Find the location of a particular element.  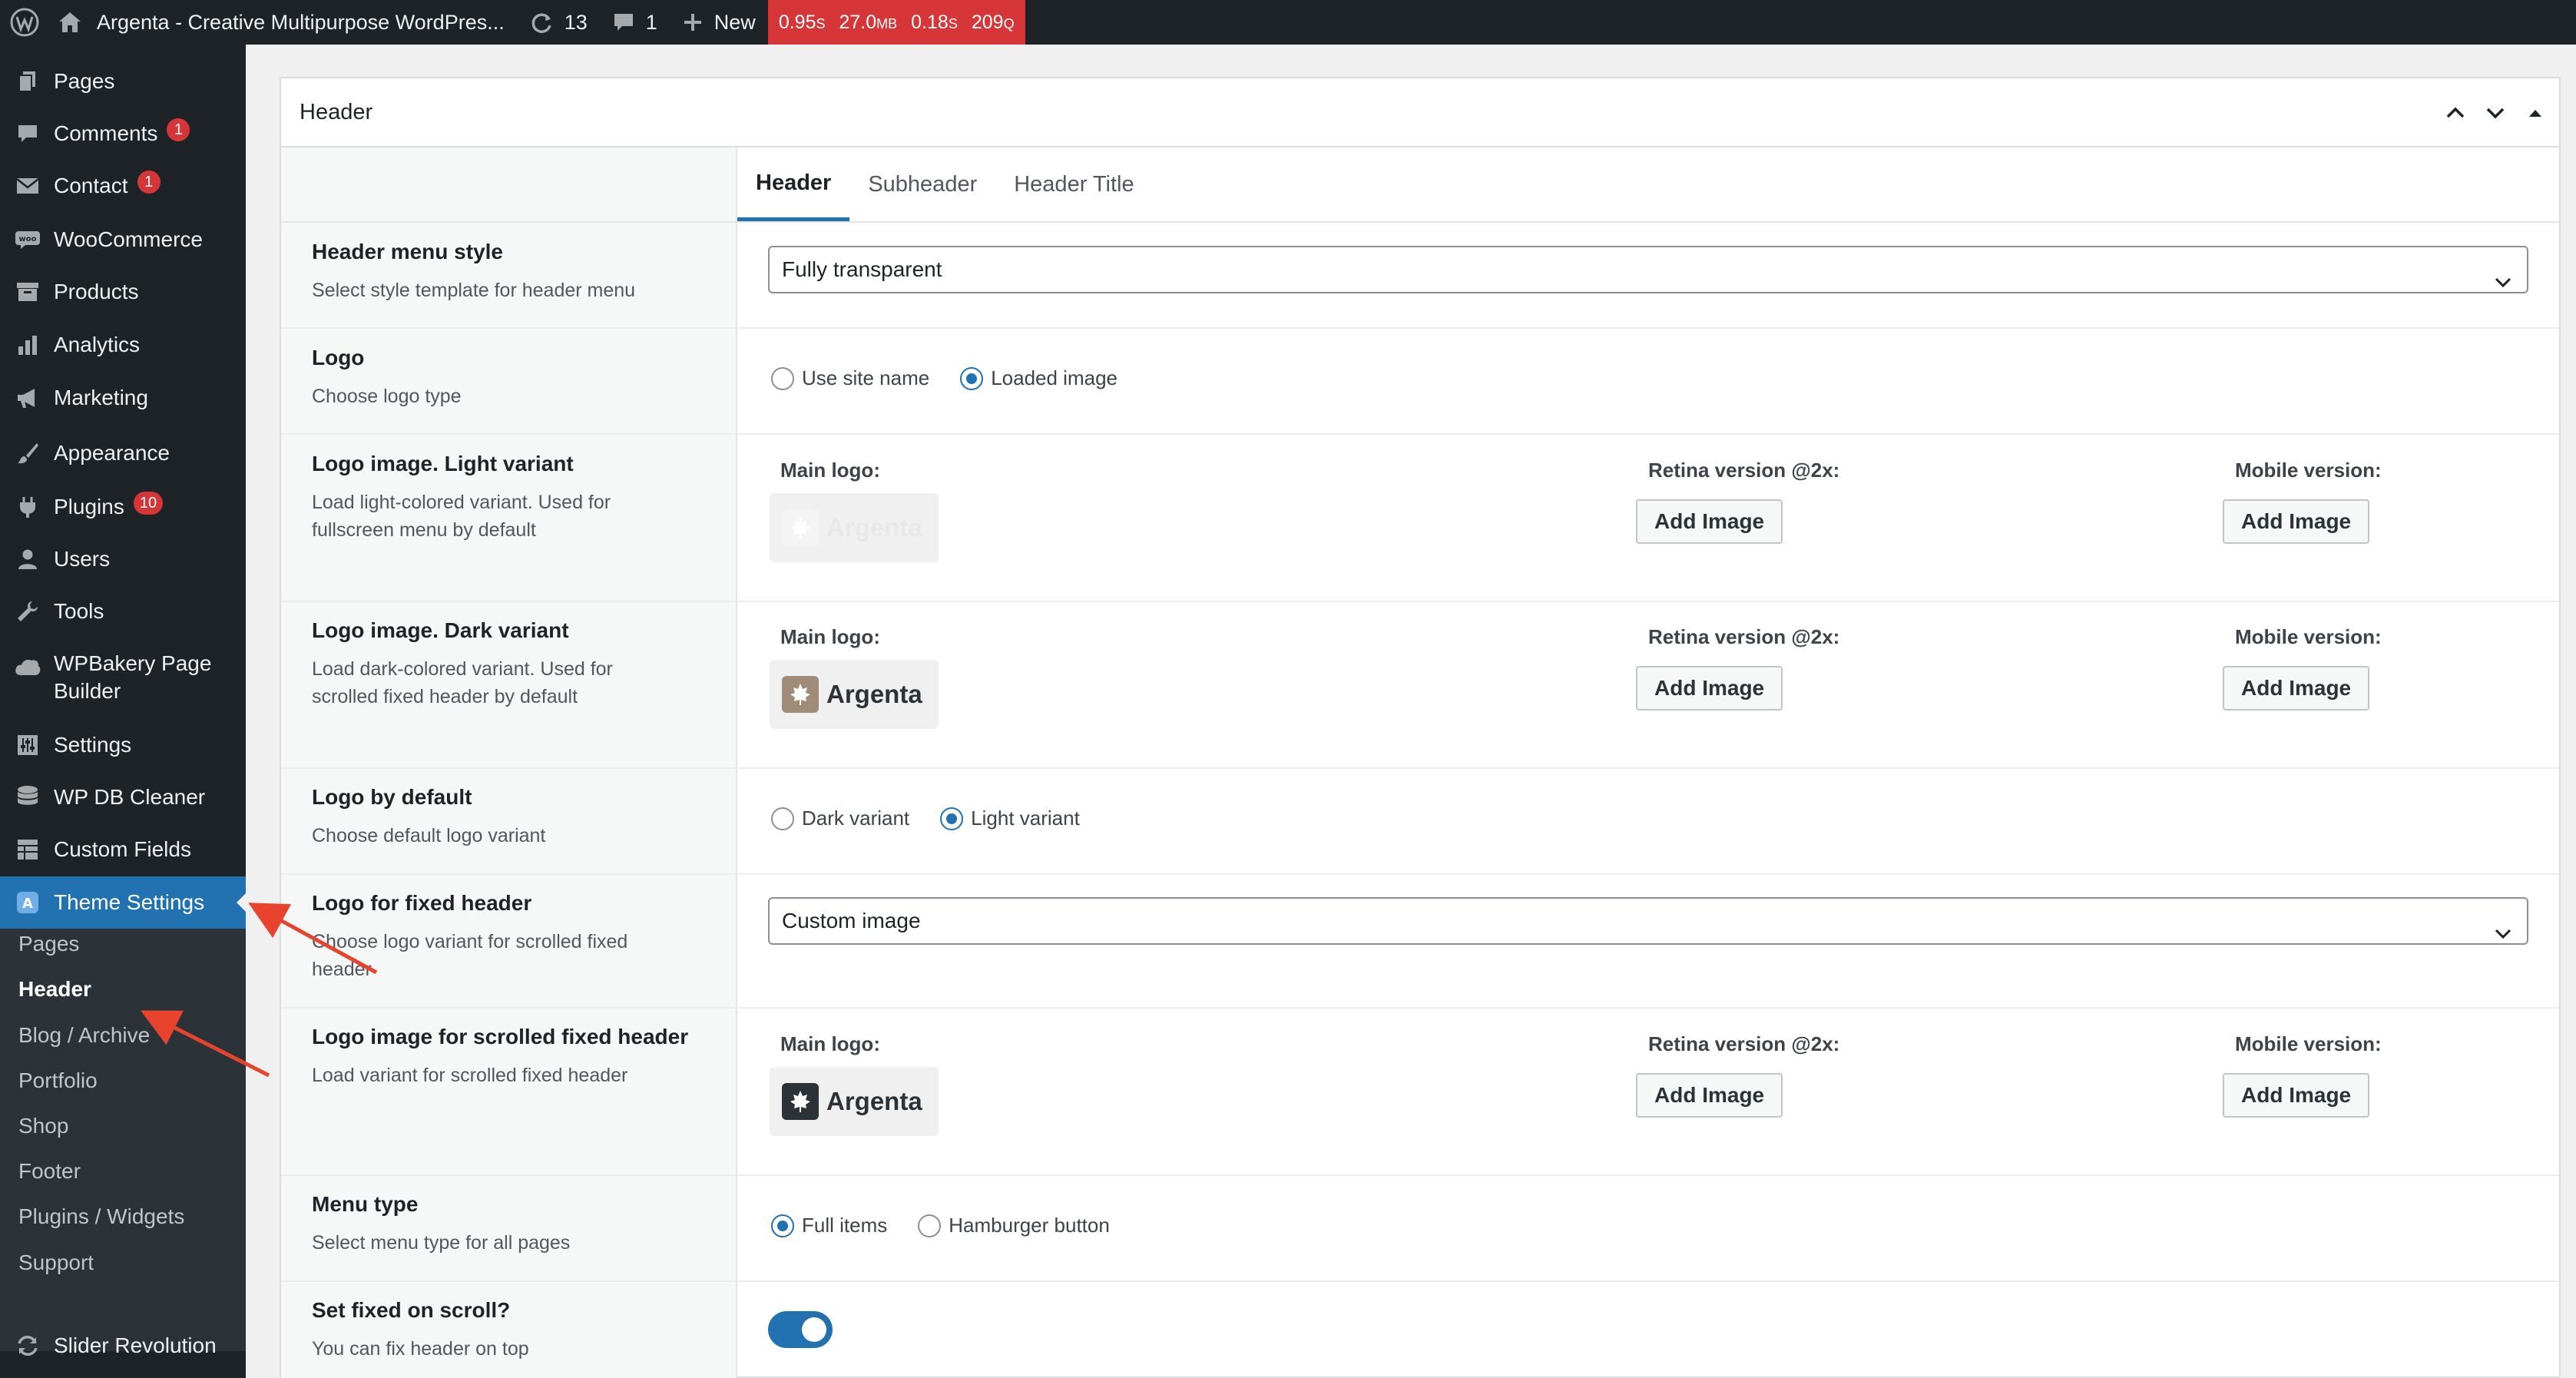

pages-icon is located at coordinates (28, 81).